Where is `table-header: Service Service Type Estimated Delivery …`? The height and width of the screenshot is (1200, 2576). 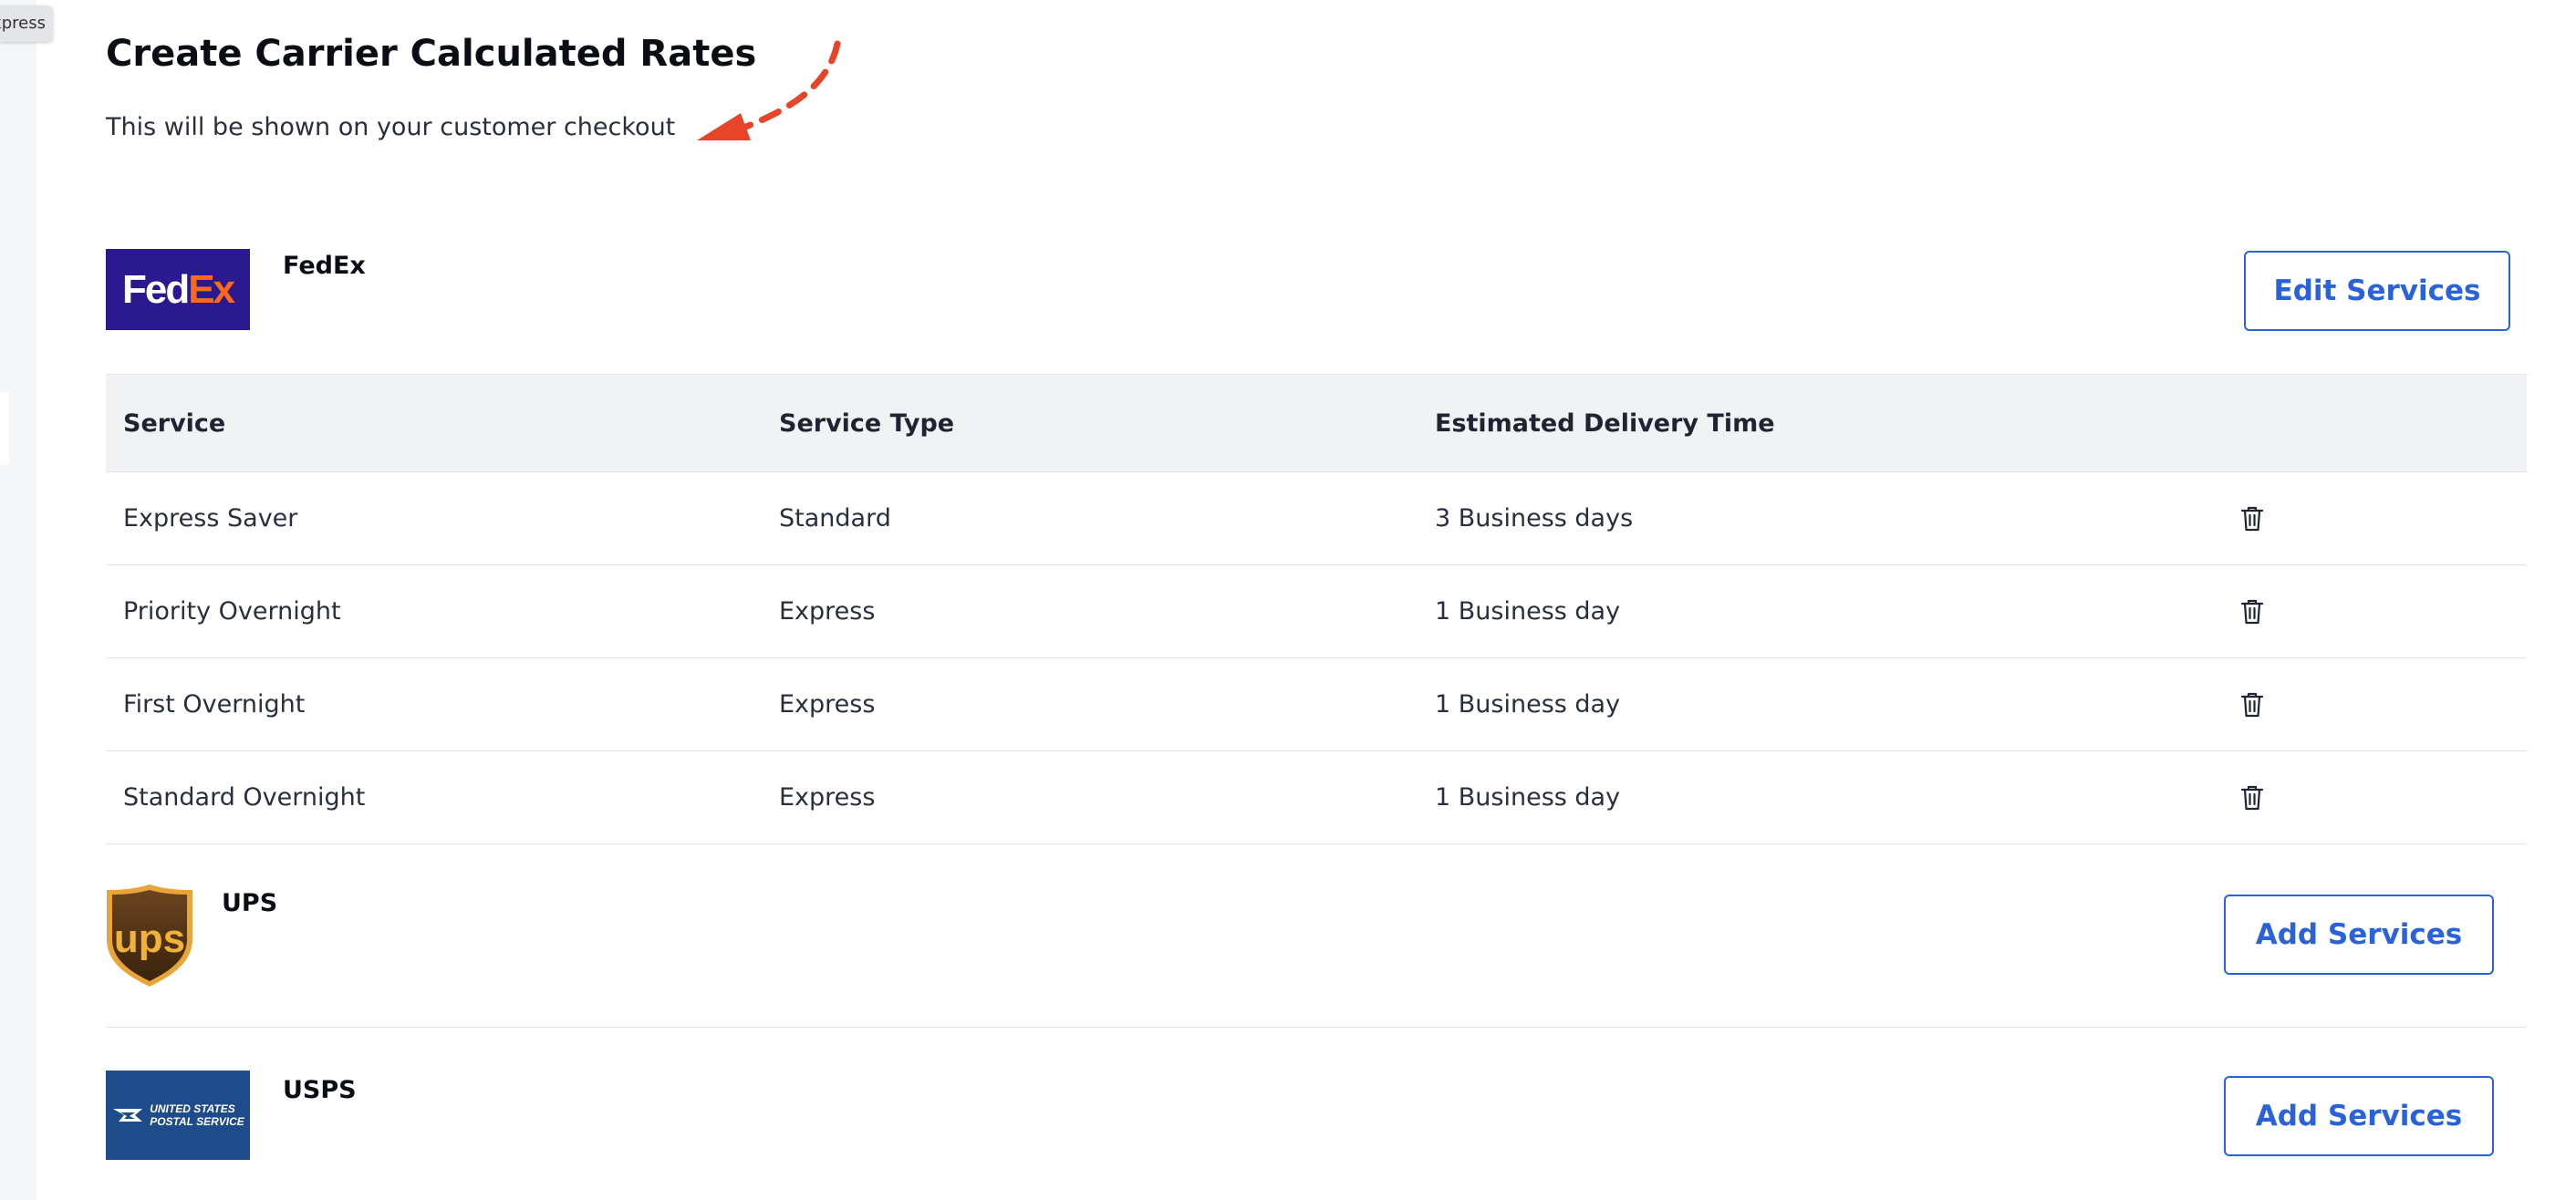 table-header: Service Service Type Estimated Delivery … is located at coordinates (1316, 423).